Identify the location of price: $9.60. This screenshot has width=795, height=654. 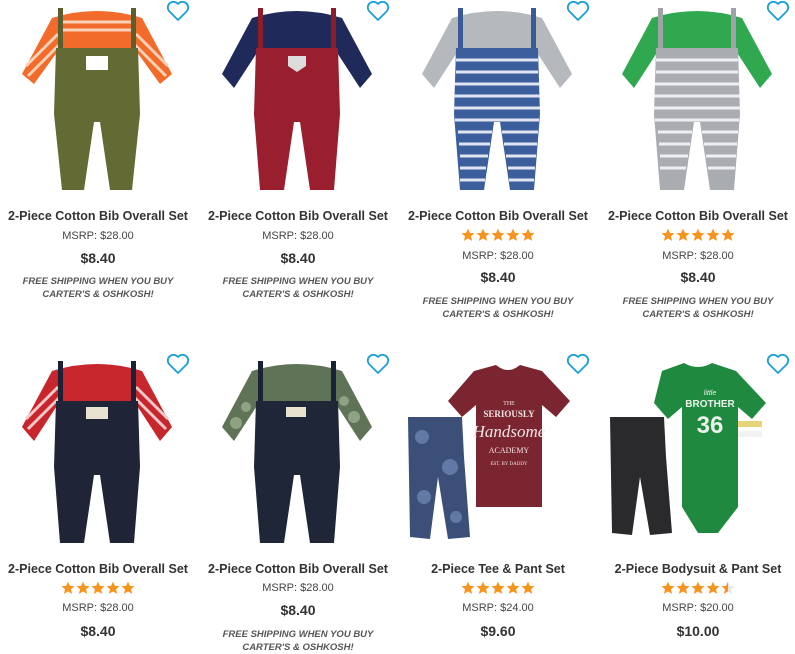
(498, 631).